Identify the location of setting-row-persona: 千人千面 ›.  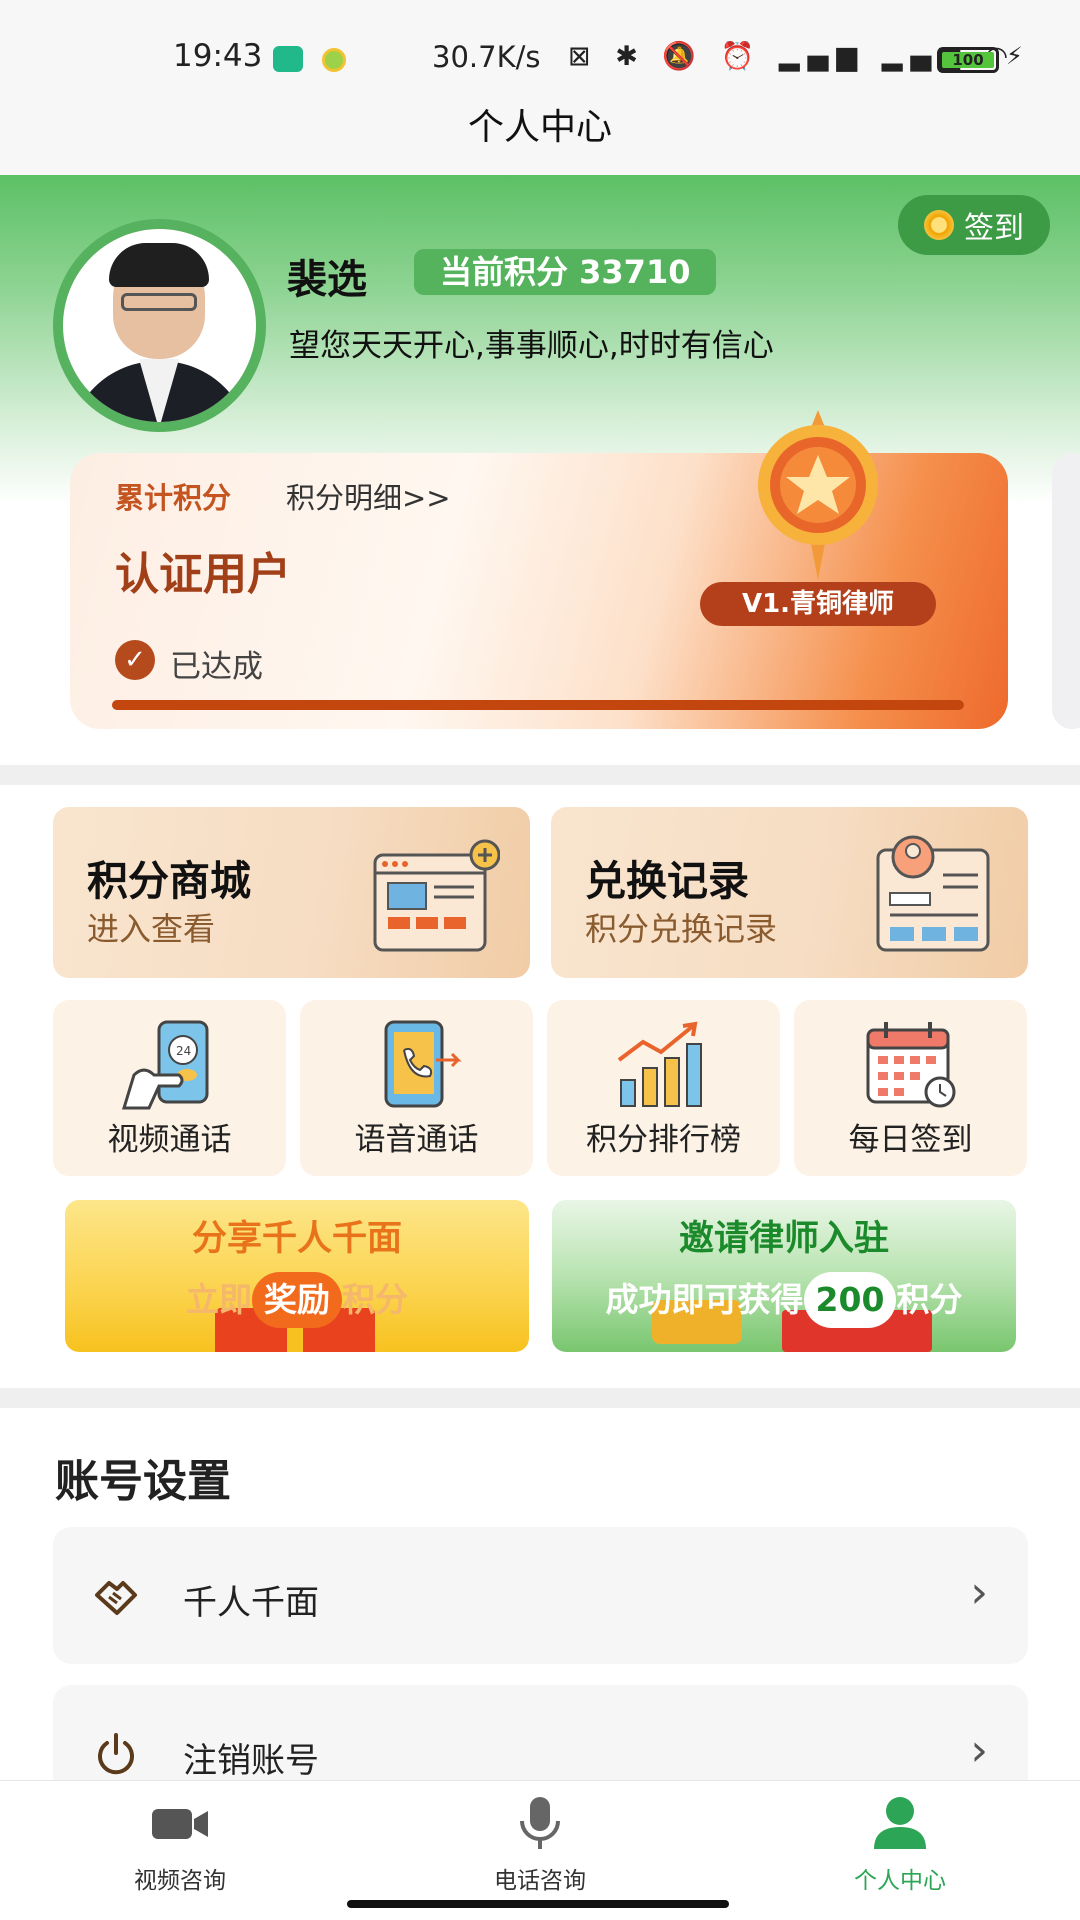
(540, 1595).